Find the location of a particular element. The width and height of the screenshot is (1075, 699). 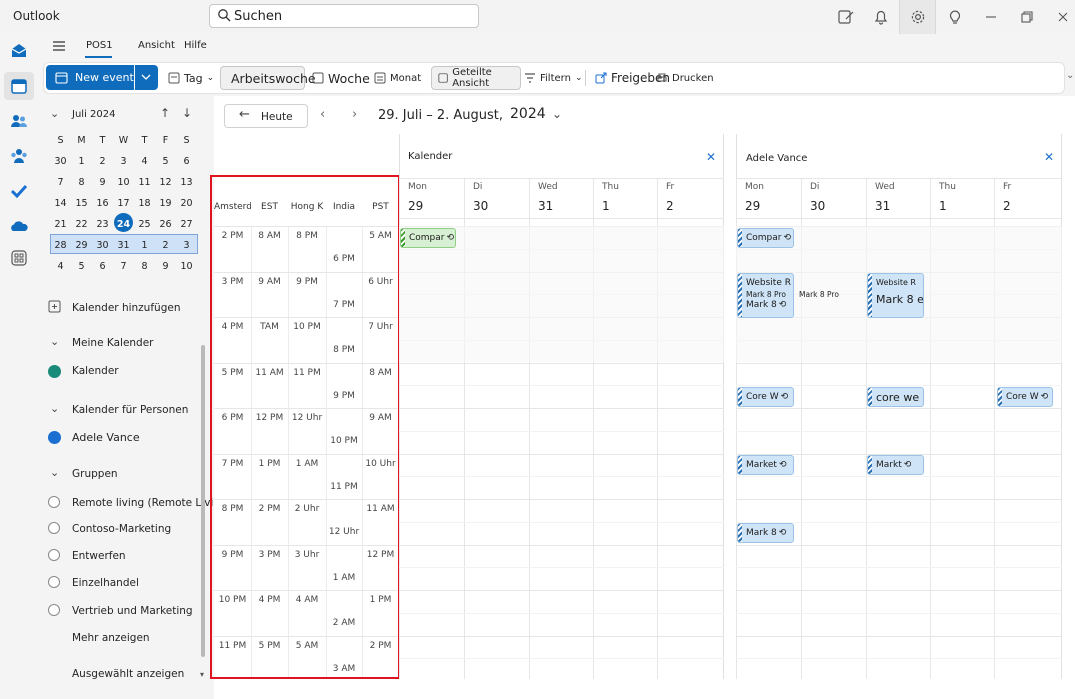

minical-collapse-icon: ⌄ is located at coordinates (54, 113).